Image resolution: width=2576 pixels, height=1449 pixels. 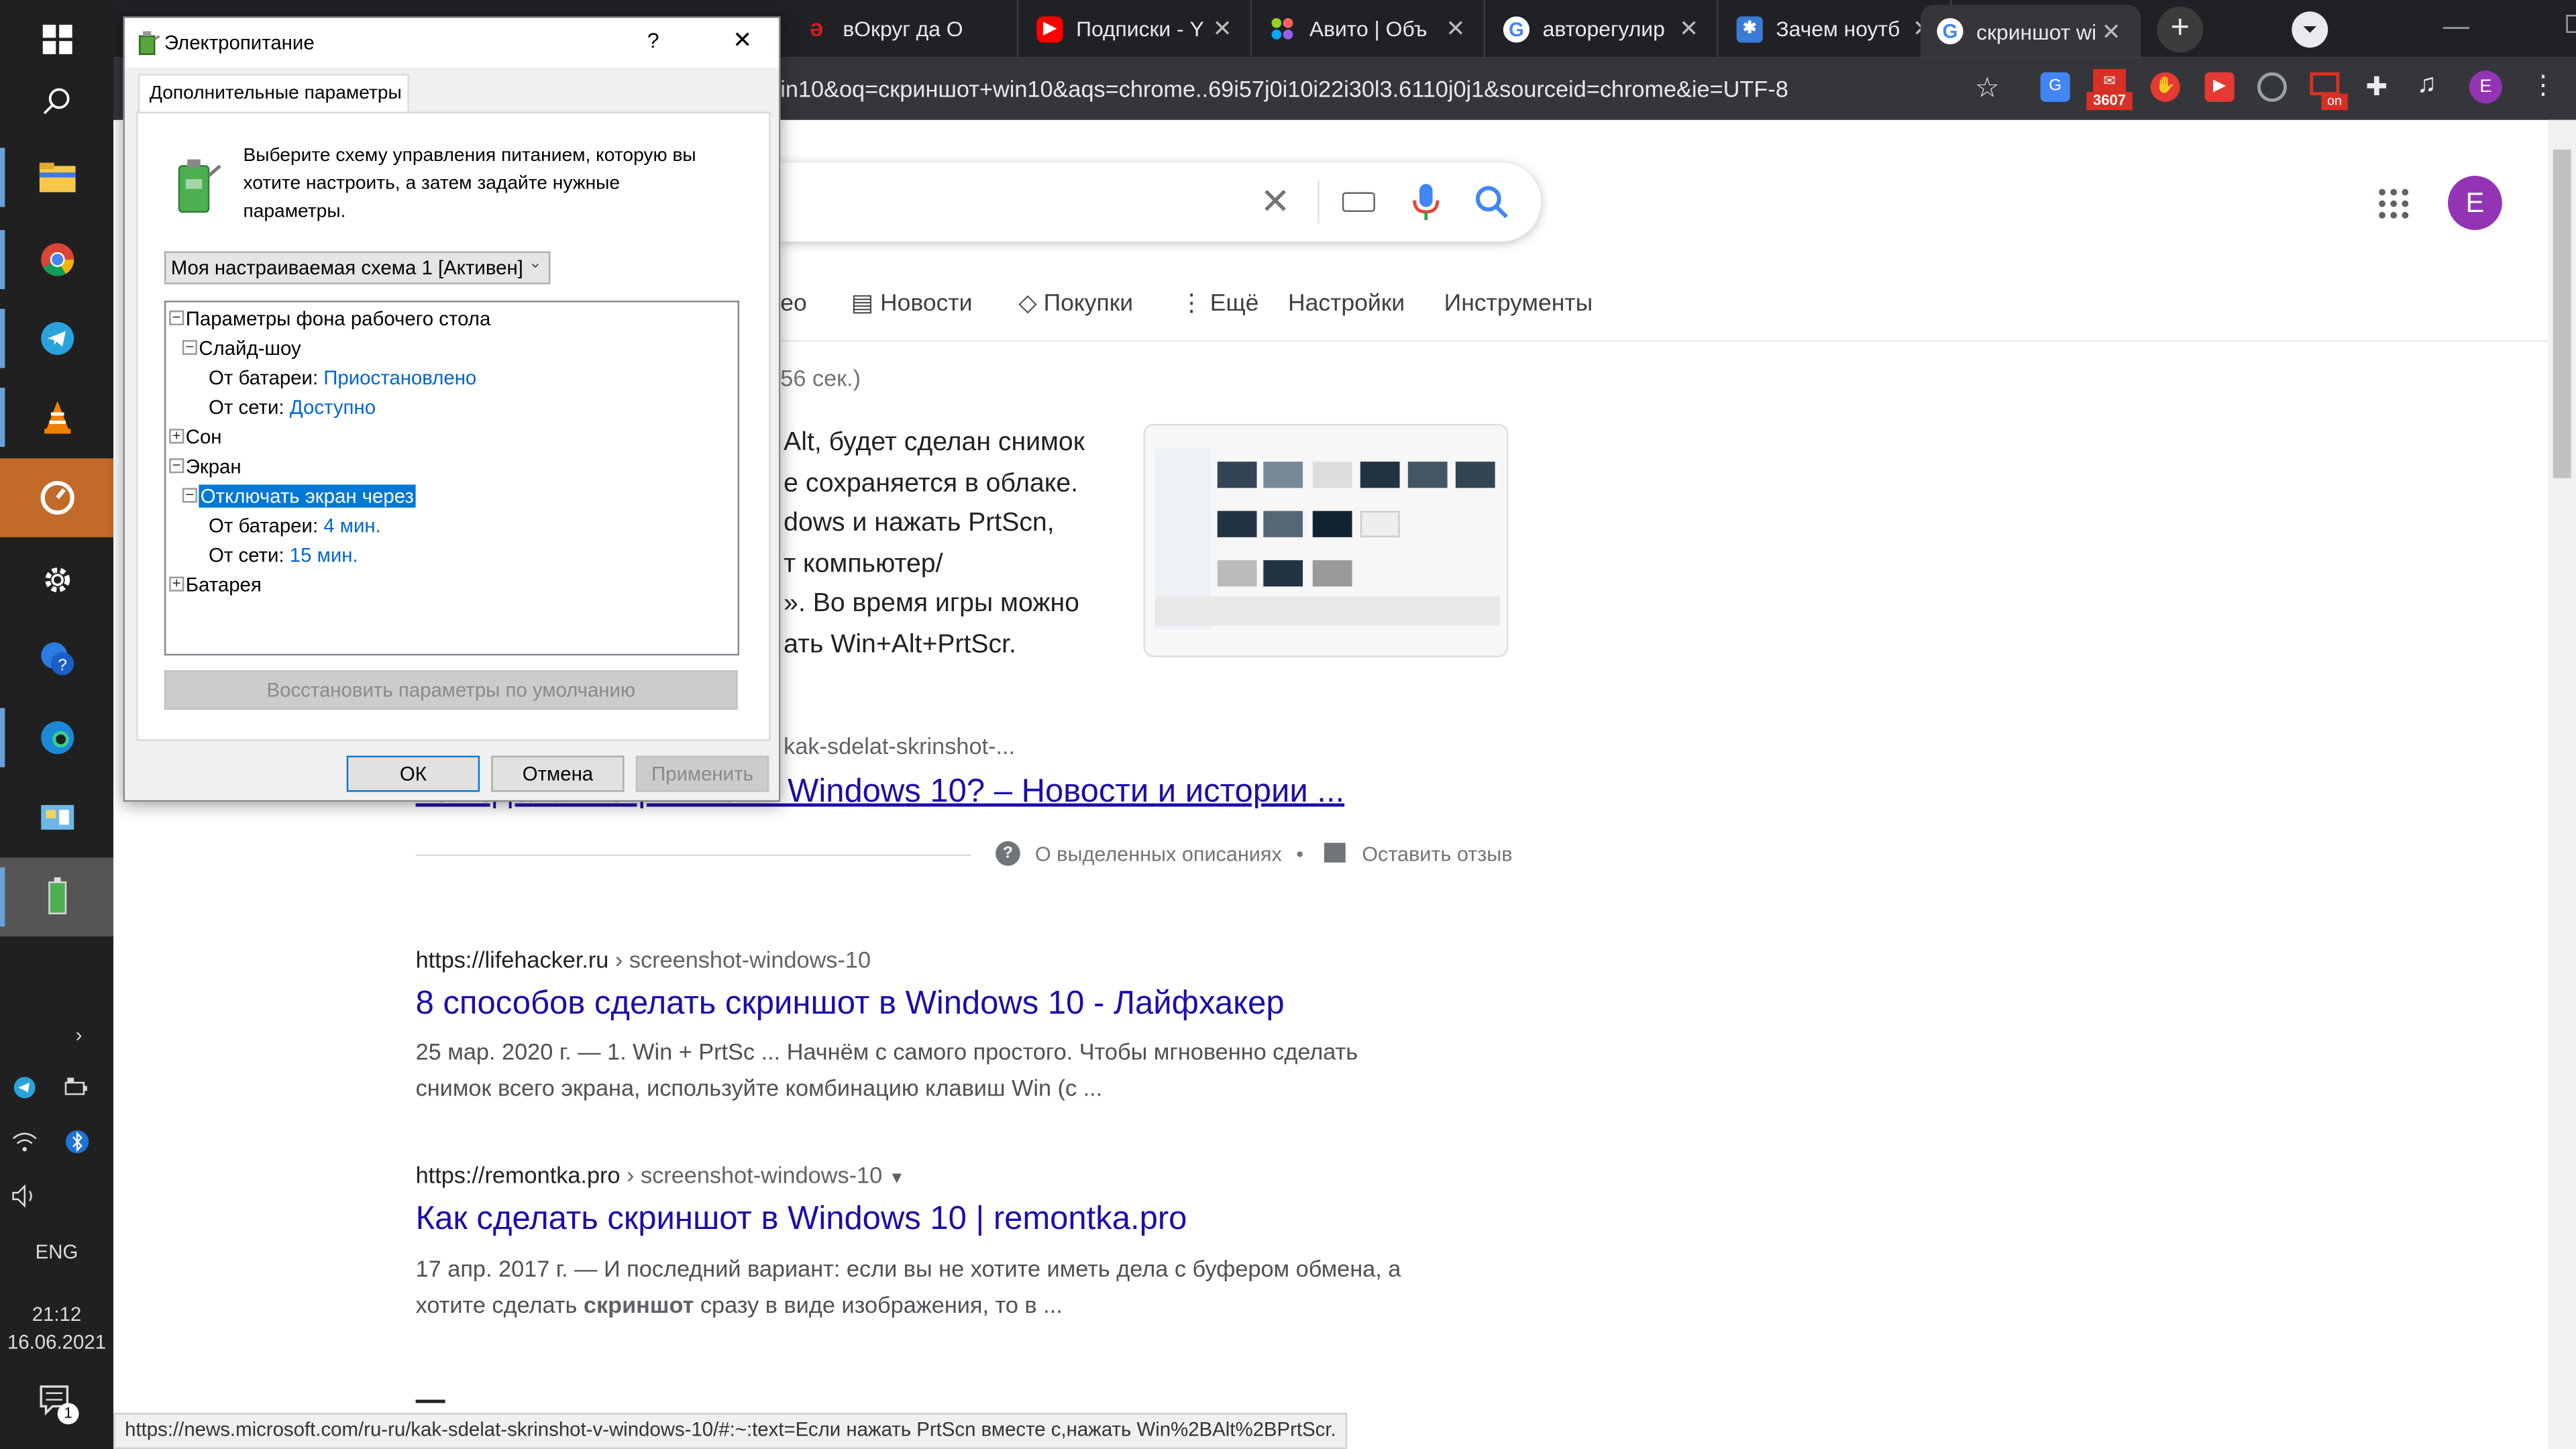 I want to click on telegram-tray-icon, so click(x=25, y=1087).